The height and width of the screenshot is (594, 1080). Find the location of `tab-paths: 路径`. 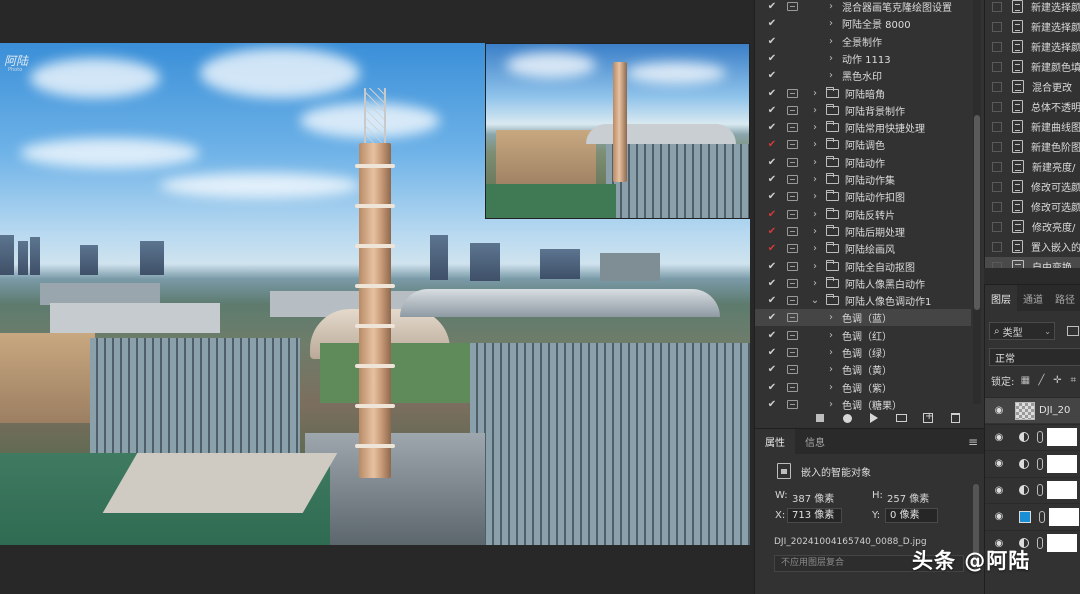

tab-paths: 路径 is located at coordinates (1064, 298).